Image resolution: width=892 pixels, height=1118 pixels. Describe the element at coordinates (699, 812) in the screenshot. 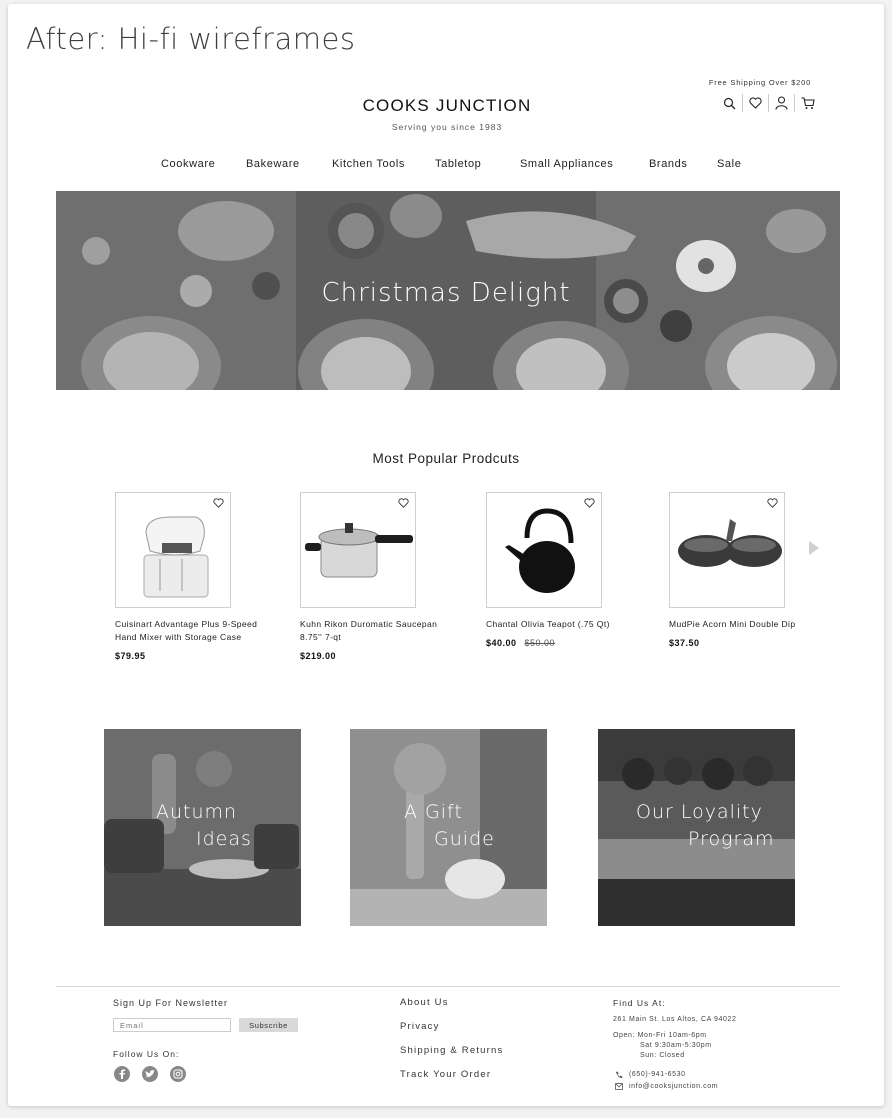

I see `tile-title-line-1: Our Loyality` at that location.